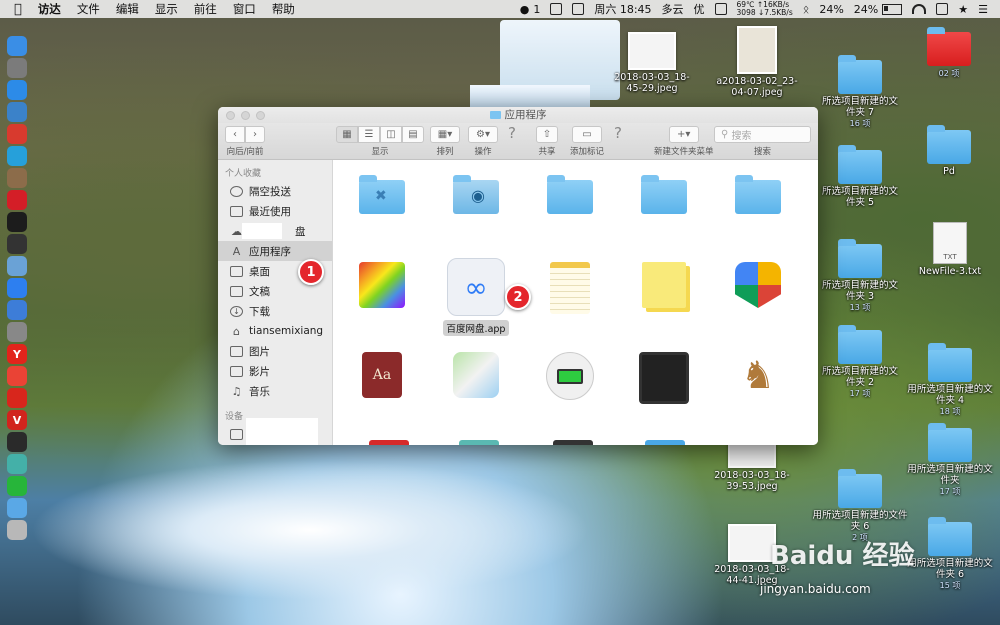 The image size is (1000, 625). What do you see at coordinates (445, 134) in the screenshot?
I see `arrange-button: ▦▾` at bounding box center [445, 134].